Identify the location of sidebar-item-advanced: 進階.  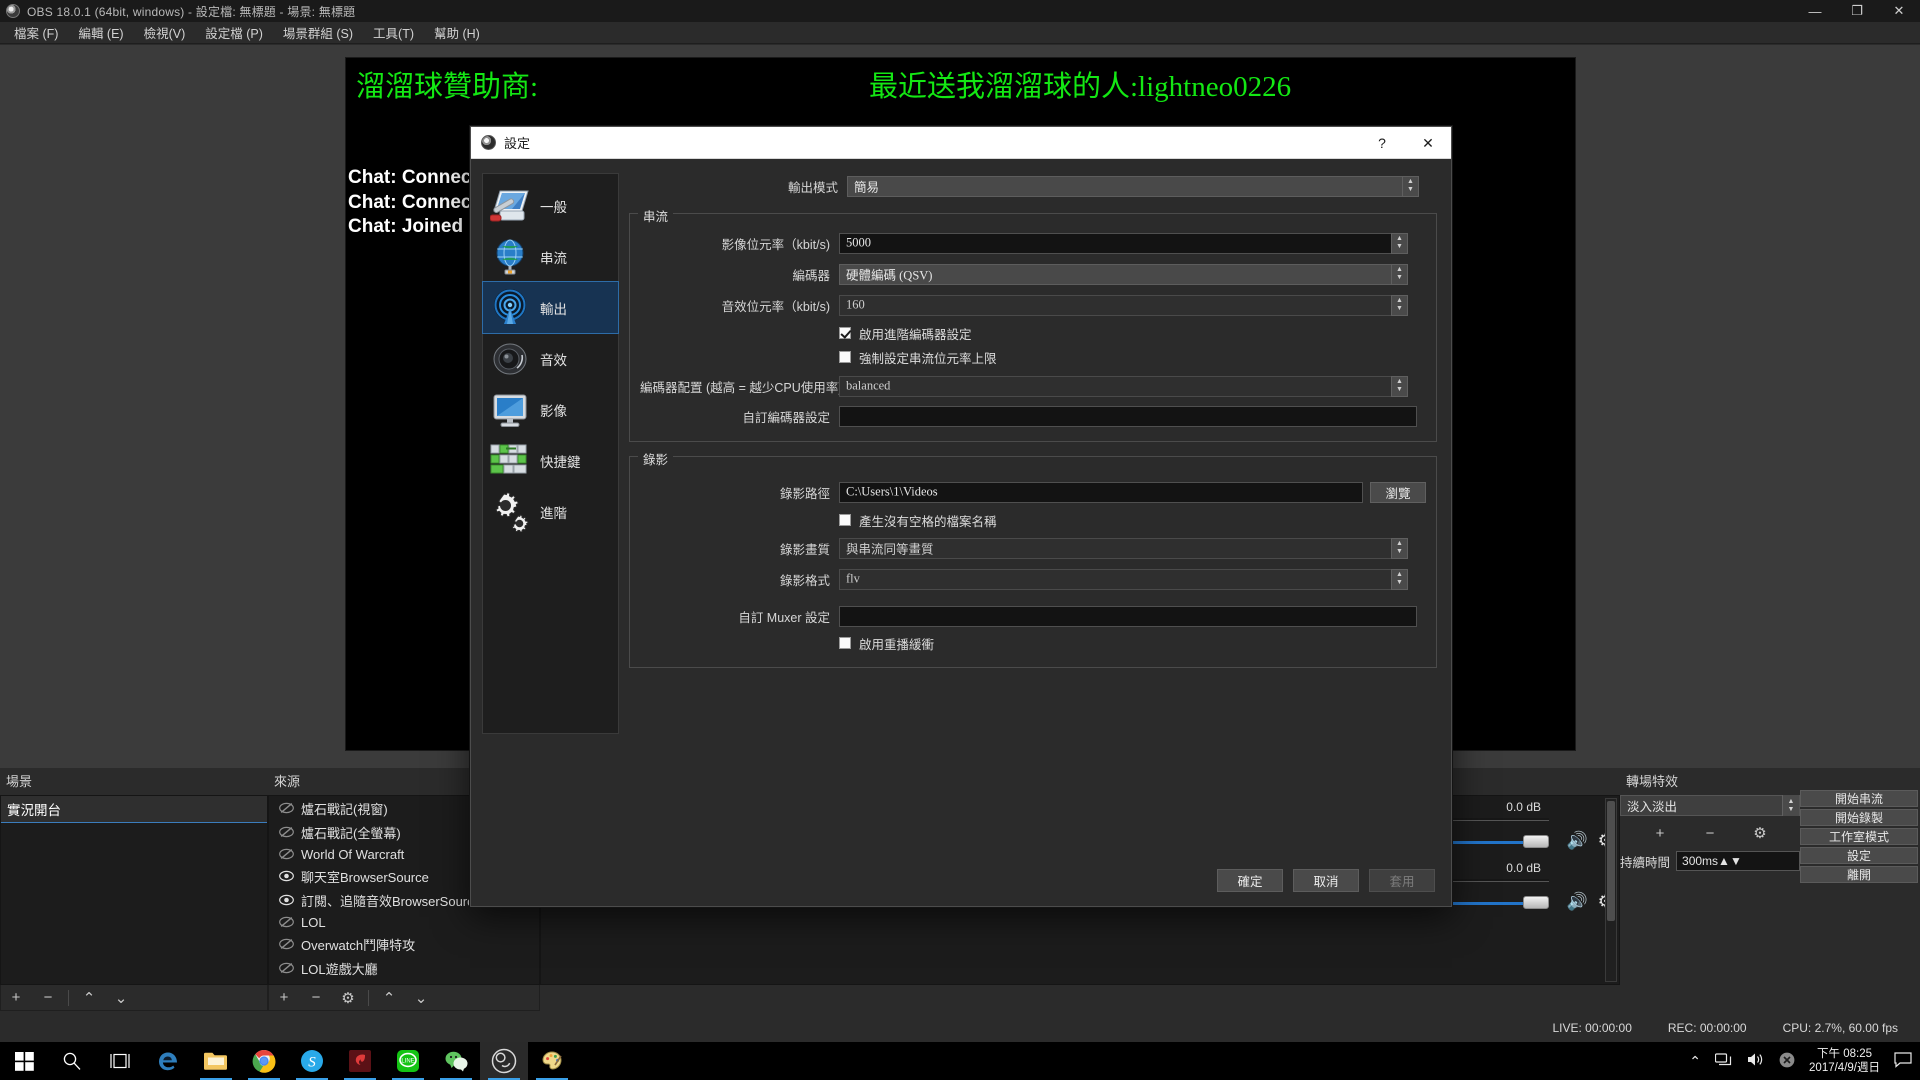
(550, 511).